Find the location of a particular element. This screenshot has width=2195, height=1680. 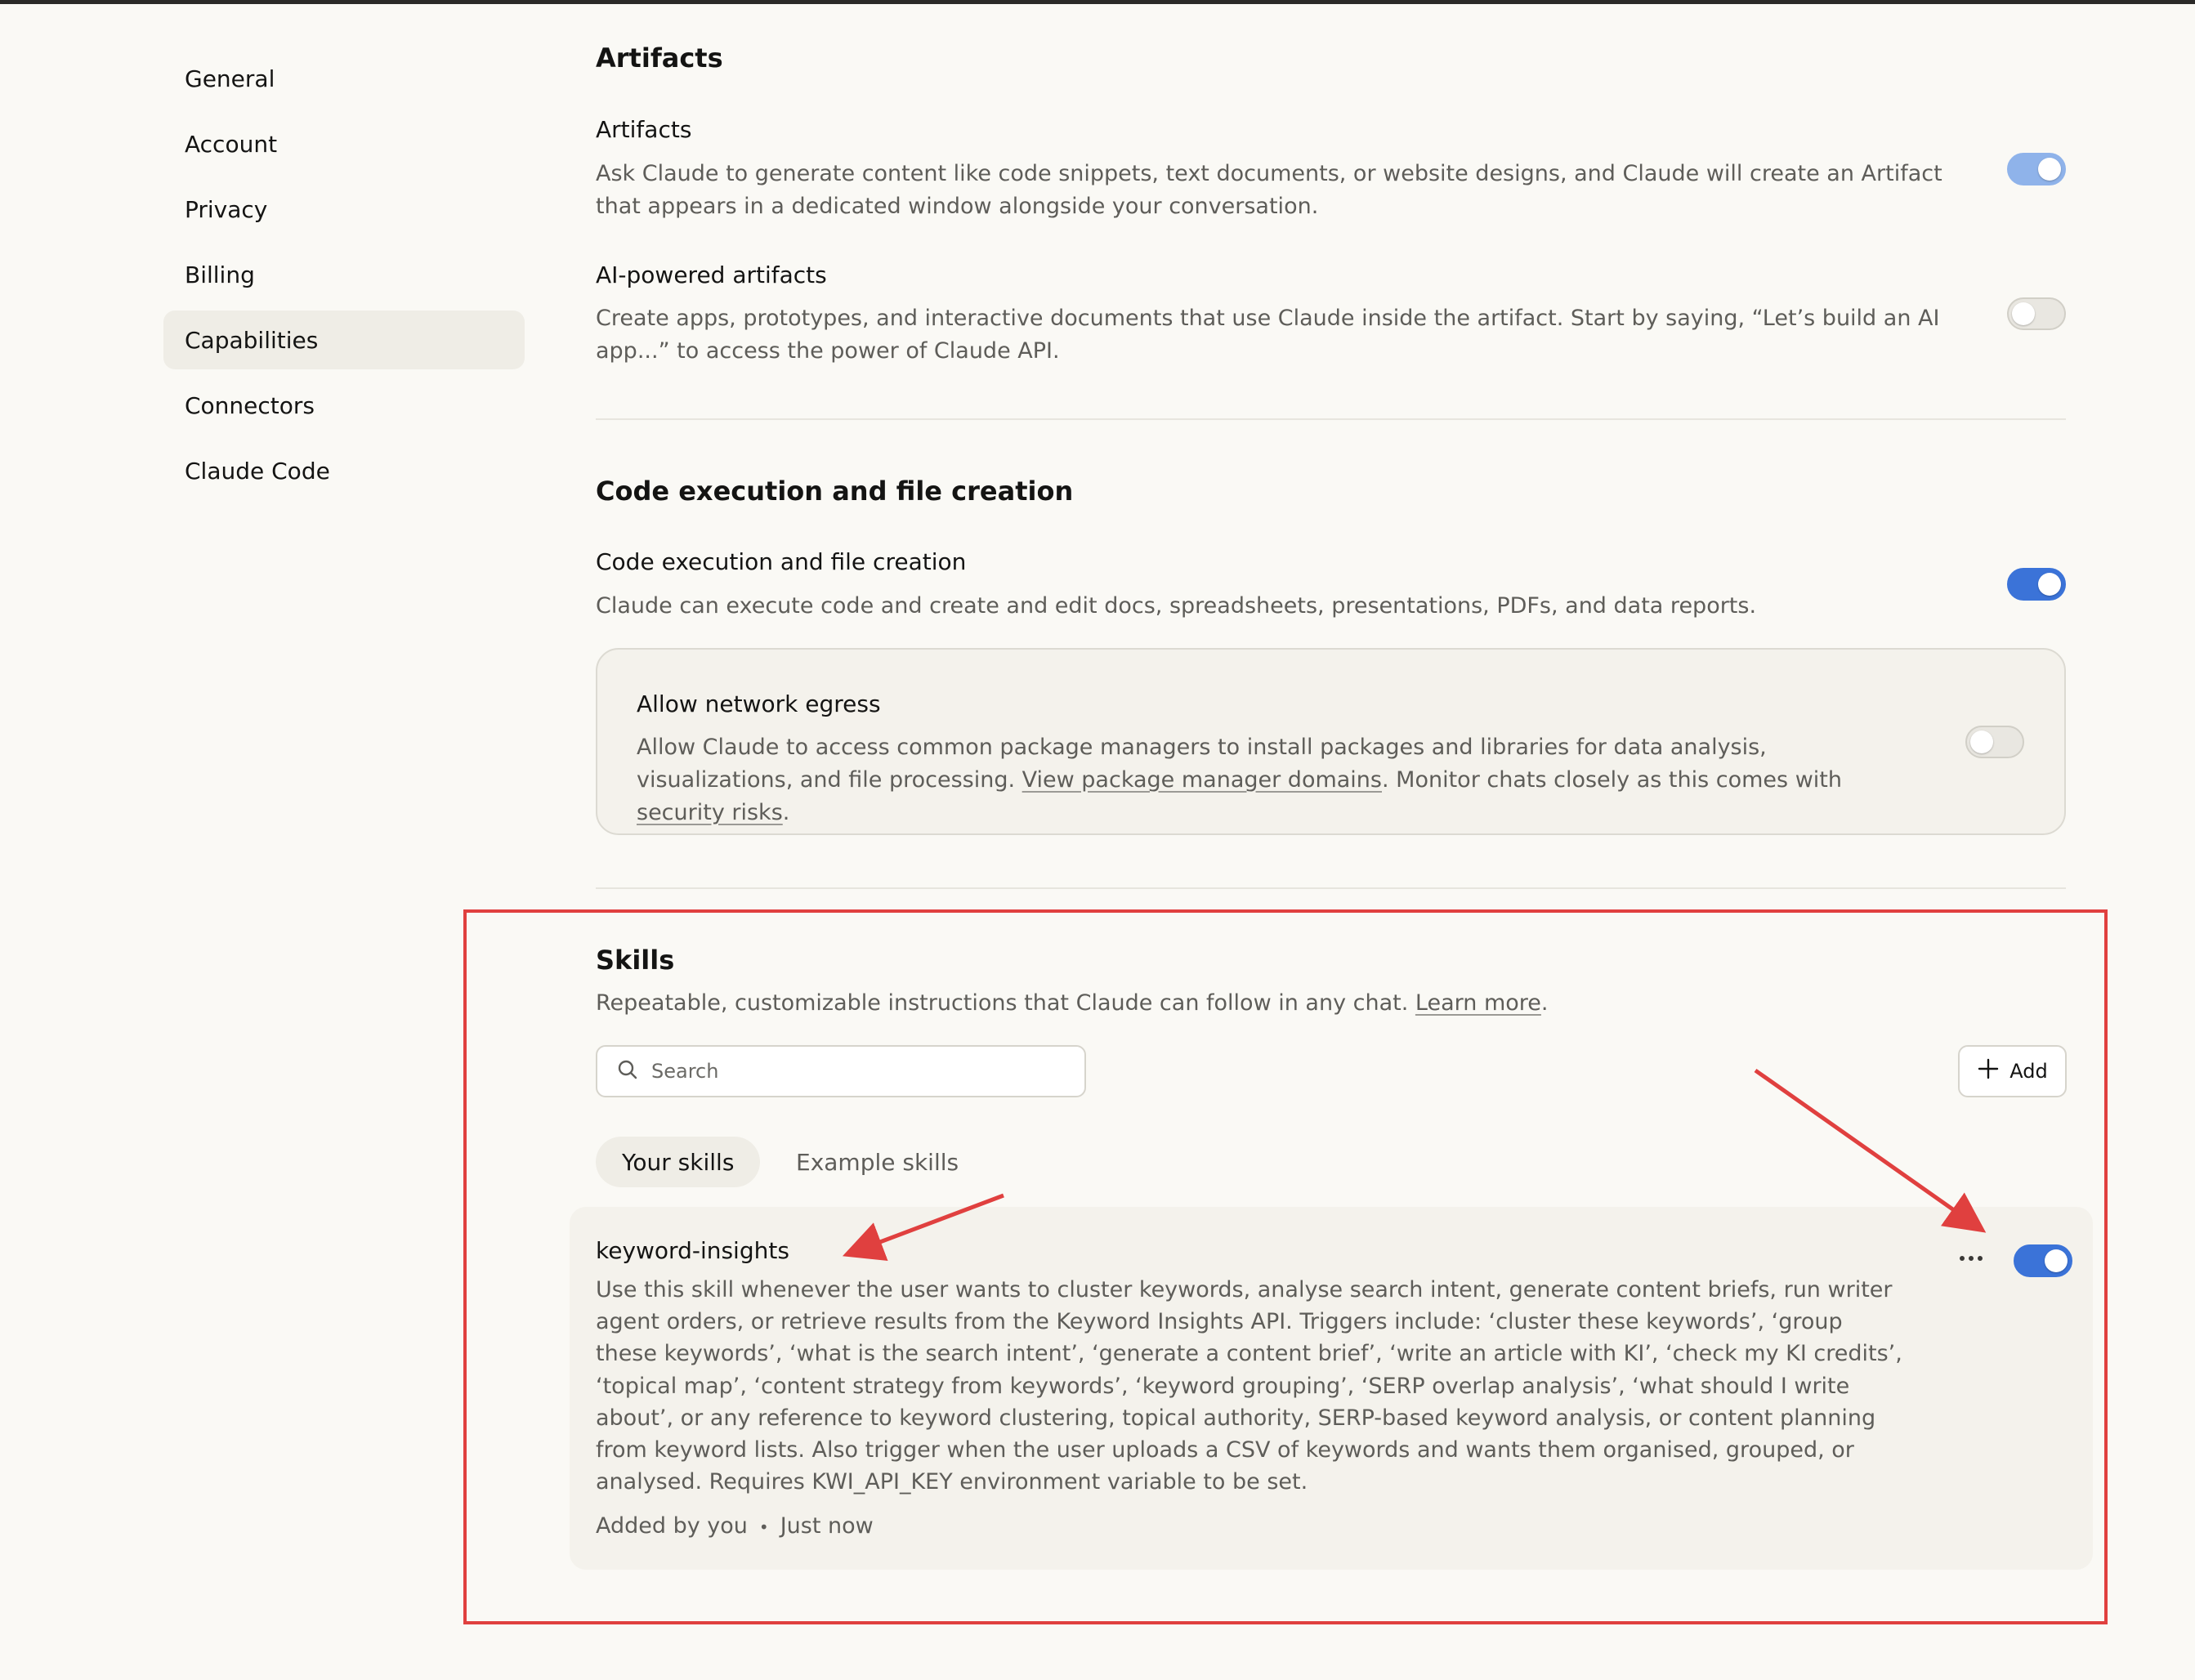

skill-added-when: Just now is located at coordinates (827, 1526).